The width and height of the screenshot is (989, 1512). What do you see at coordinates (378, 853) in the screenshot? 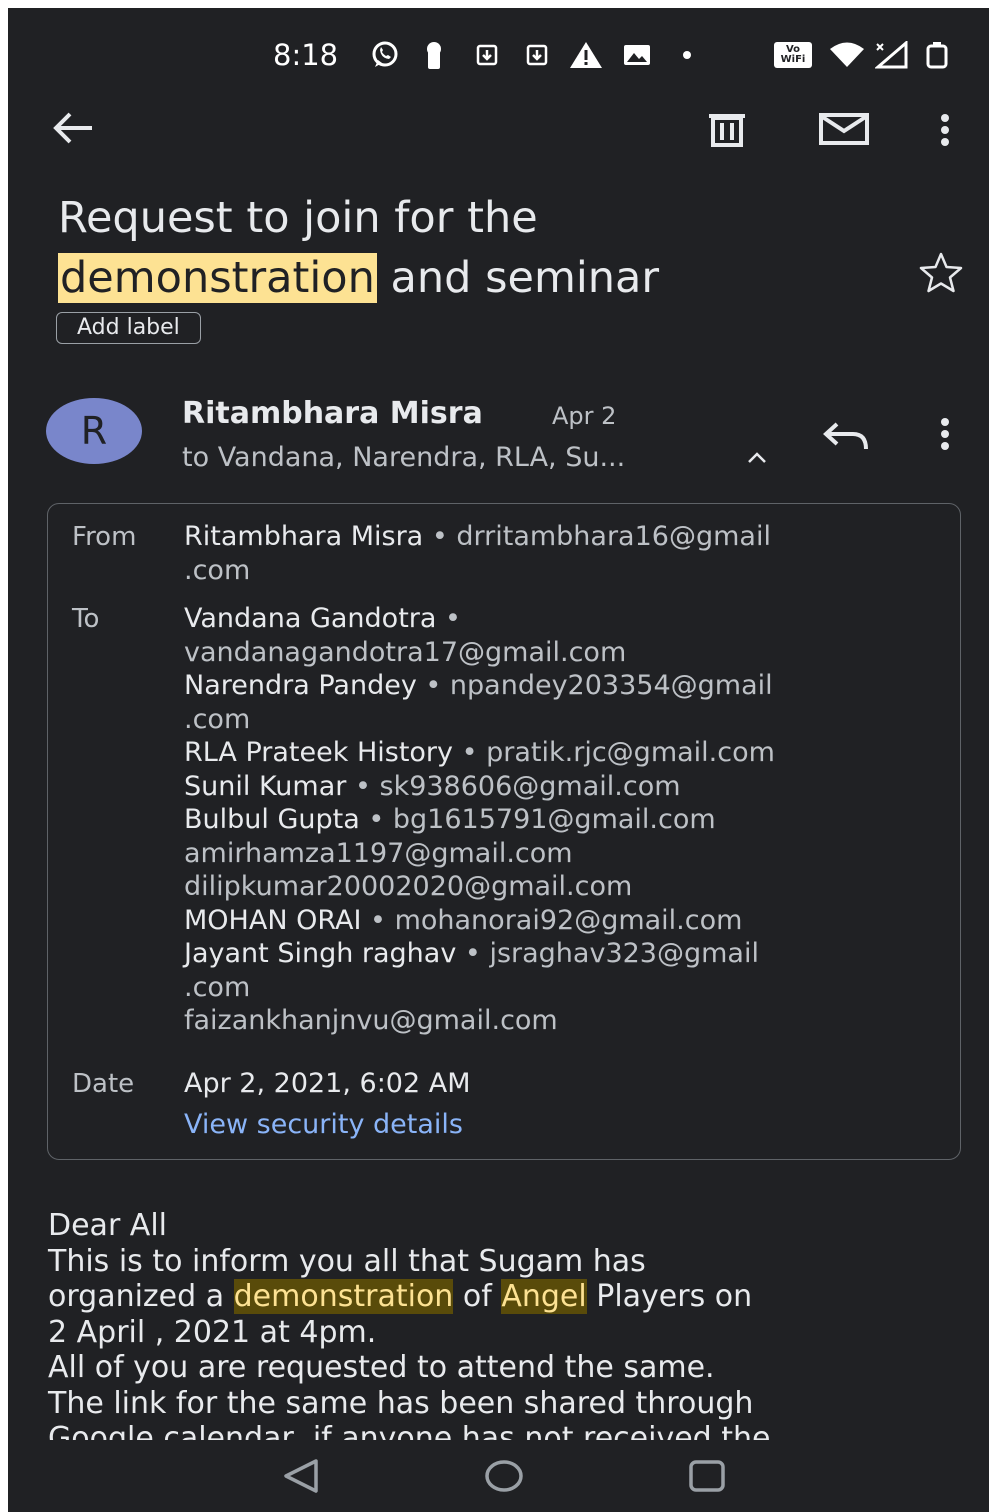
I see `recipient-row: amirhamza1197@gmail.com` at bounding box center [378, 853].